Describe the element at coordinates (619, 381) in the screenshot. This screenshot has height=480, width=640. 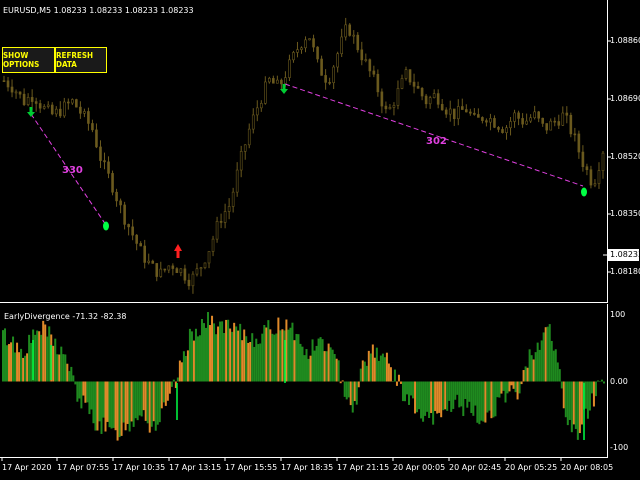
I see `indicator-label-zero: 0.00` at that location.